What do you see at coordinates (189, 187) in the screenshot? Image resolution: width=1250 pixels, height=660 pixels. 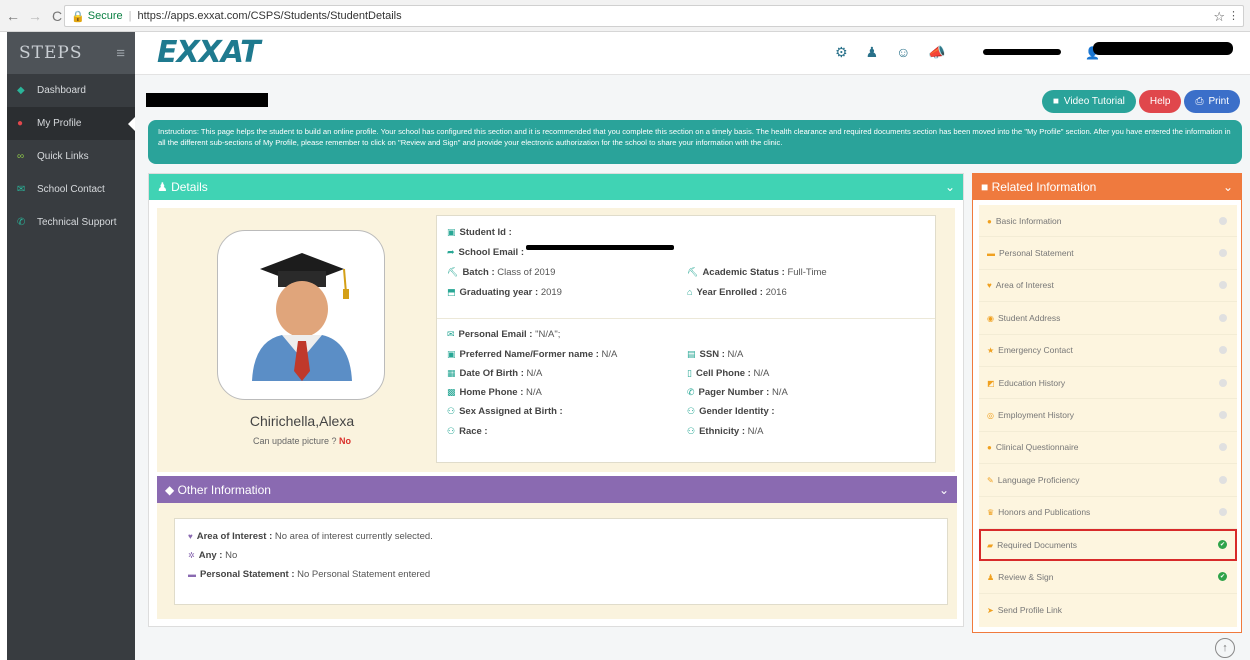 I see `details-title: Details` at bounding box center [189, 187].